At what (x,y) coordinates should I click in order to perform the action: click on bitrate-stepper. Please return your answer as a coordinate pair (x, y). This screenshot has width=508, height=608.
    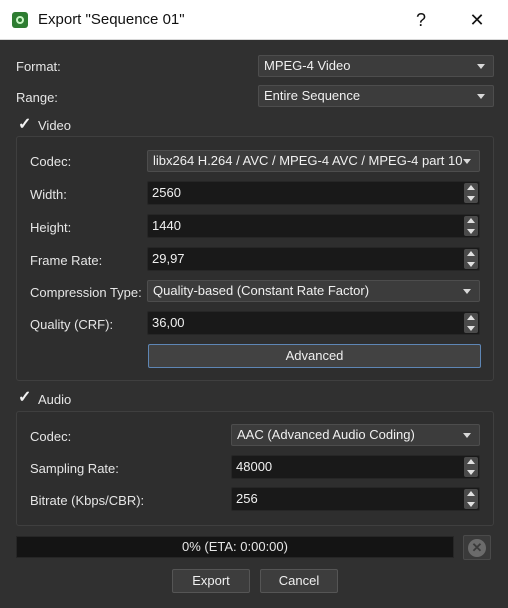
    Looking at the image, I should click on (471, 499).